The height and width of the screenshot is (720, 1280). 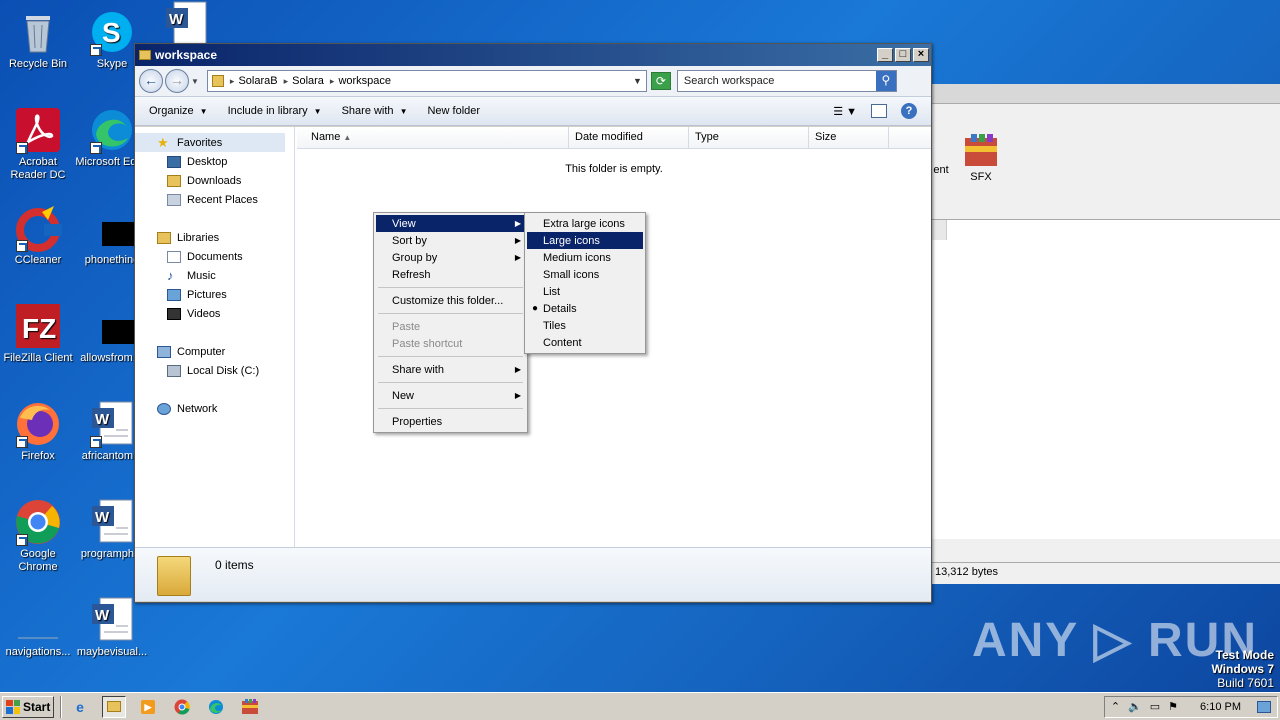 What do you see at coordinates (637, 81) in the screenshot?
I see `address-dropdown-icon: ▼` at bounding box center [637, 81].